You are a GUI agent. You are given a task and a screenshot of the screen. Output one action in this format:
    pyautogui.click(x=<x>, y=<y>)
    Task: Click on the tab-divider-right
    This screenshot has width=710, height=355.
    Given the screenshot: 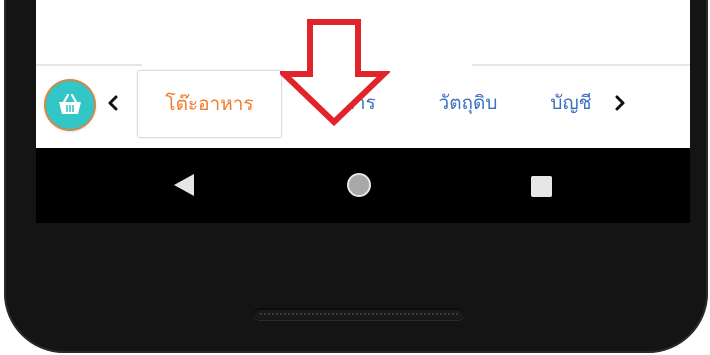 What is the action you would take?
    pyautogui.click(x=581, y=65)
    